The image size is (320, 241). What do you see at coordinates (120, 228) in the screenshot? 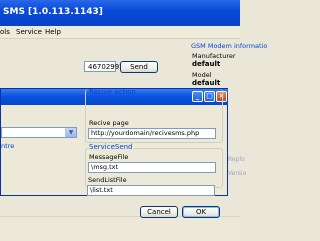
I see `background-status-strip` at bounding box center [120, 228].